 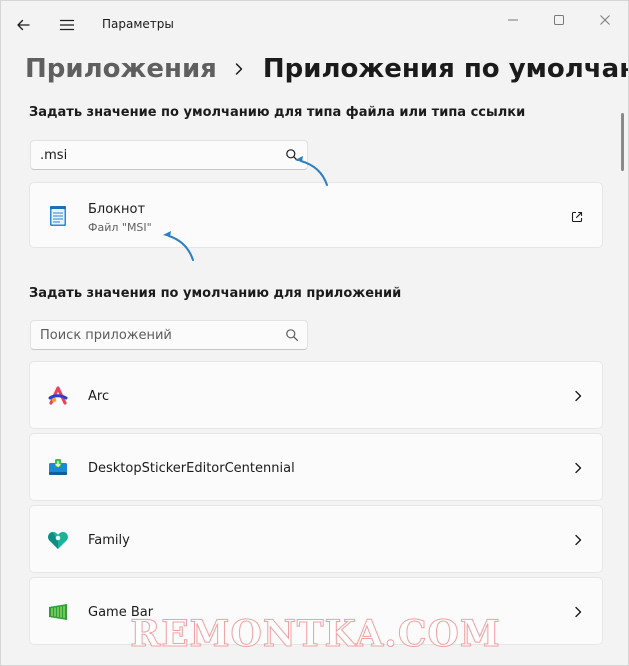 I want to click on minimize-icon, so click(x=513, y=20).